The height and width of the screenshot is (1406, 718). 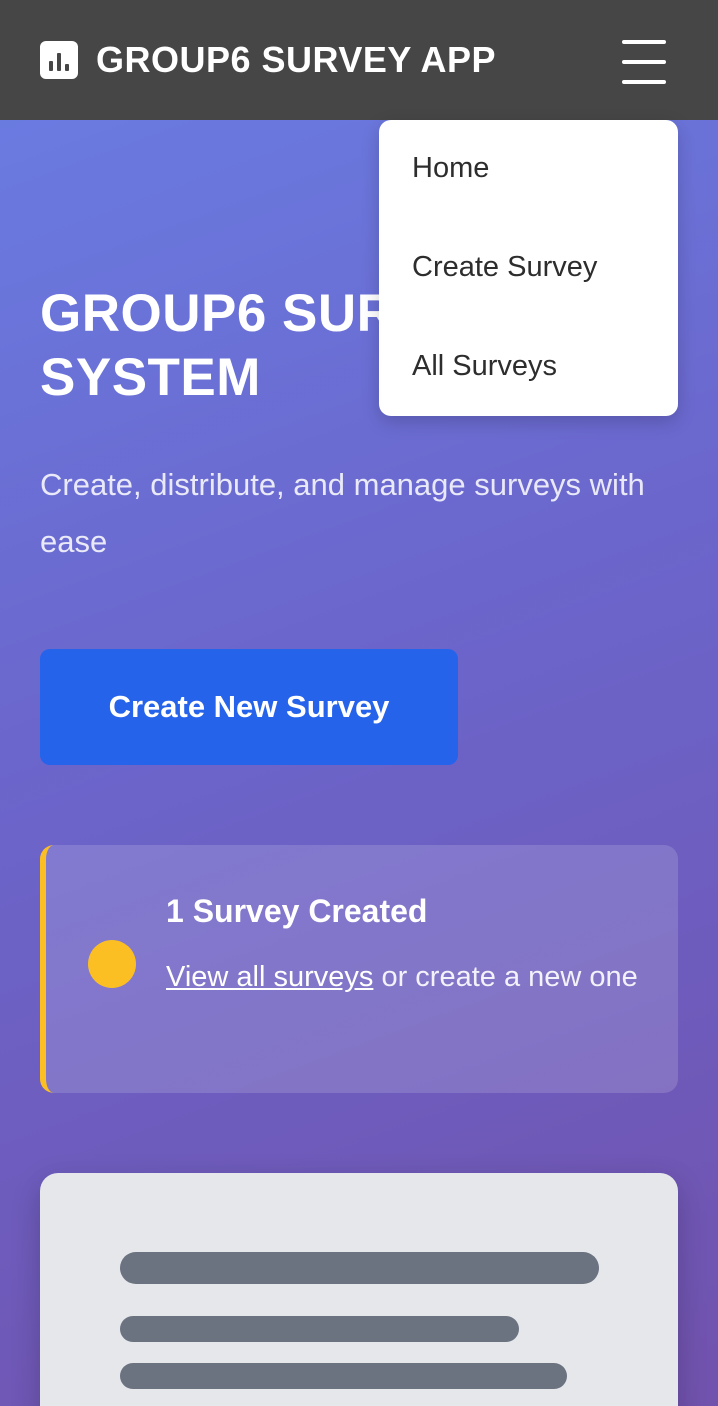 What do you see at coordinates (249, 707) in the screenshot?
I see `create-new-survey-button: Create New Survey` at bounding box center [249, 707].